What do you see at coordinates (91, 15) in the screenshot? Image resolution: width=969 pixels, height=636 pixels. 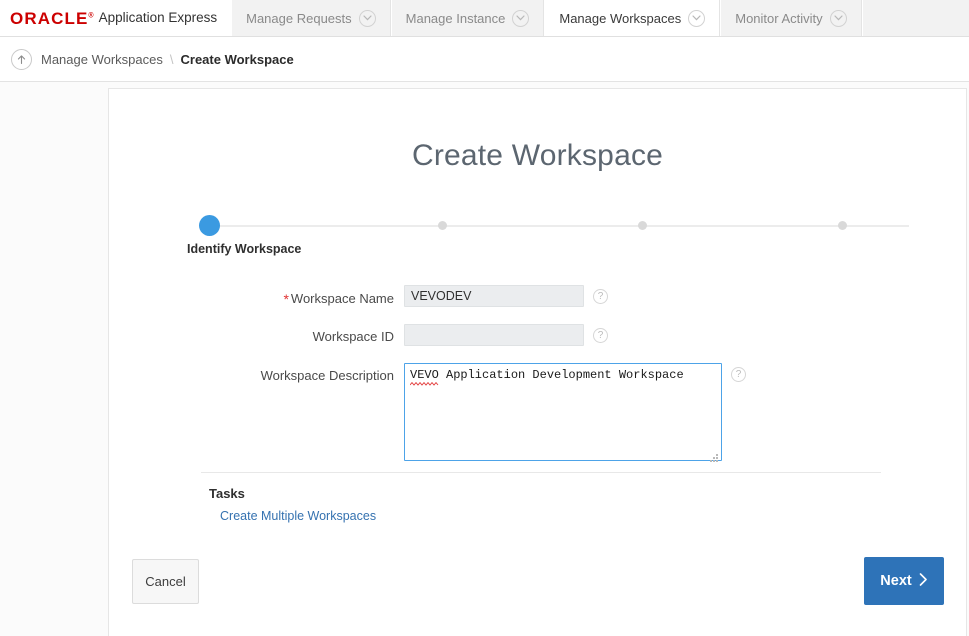 I see `registered-trademark-icon: ®` at bounding box center [91, 15].